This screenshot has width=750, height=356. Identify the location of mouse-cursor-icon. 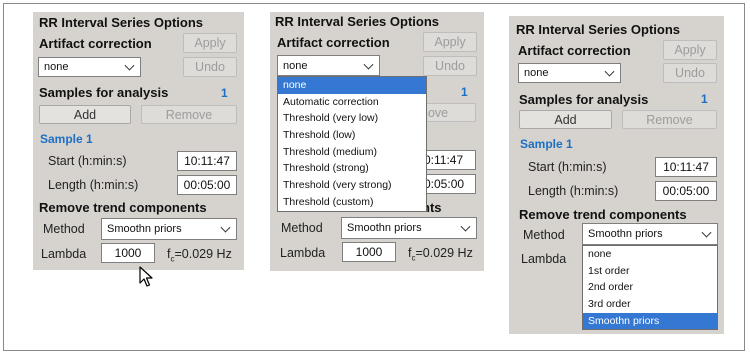
(146, 276).